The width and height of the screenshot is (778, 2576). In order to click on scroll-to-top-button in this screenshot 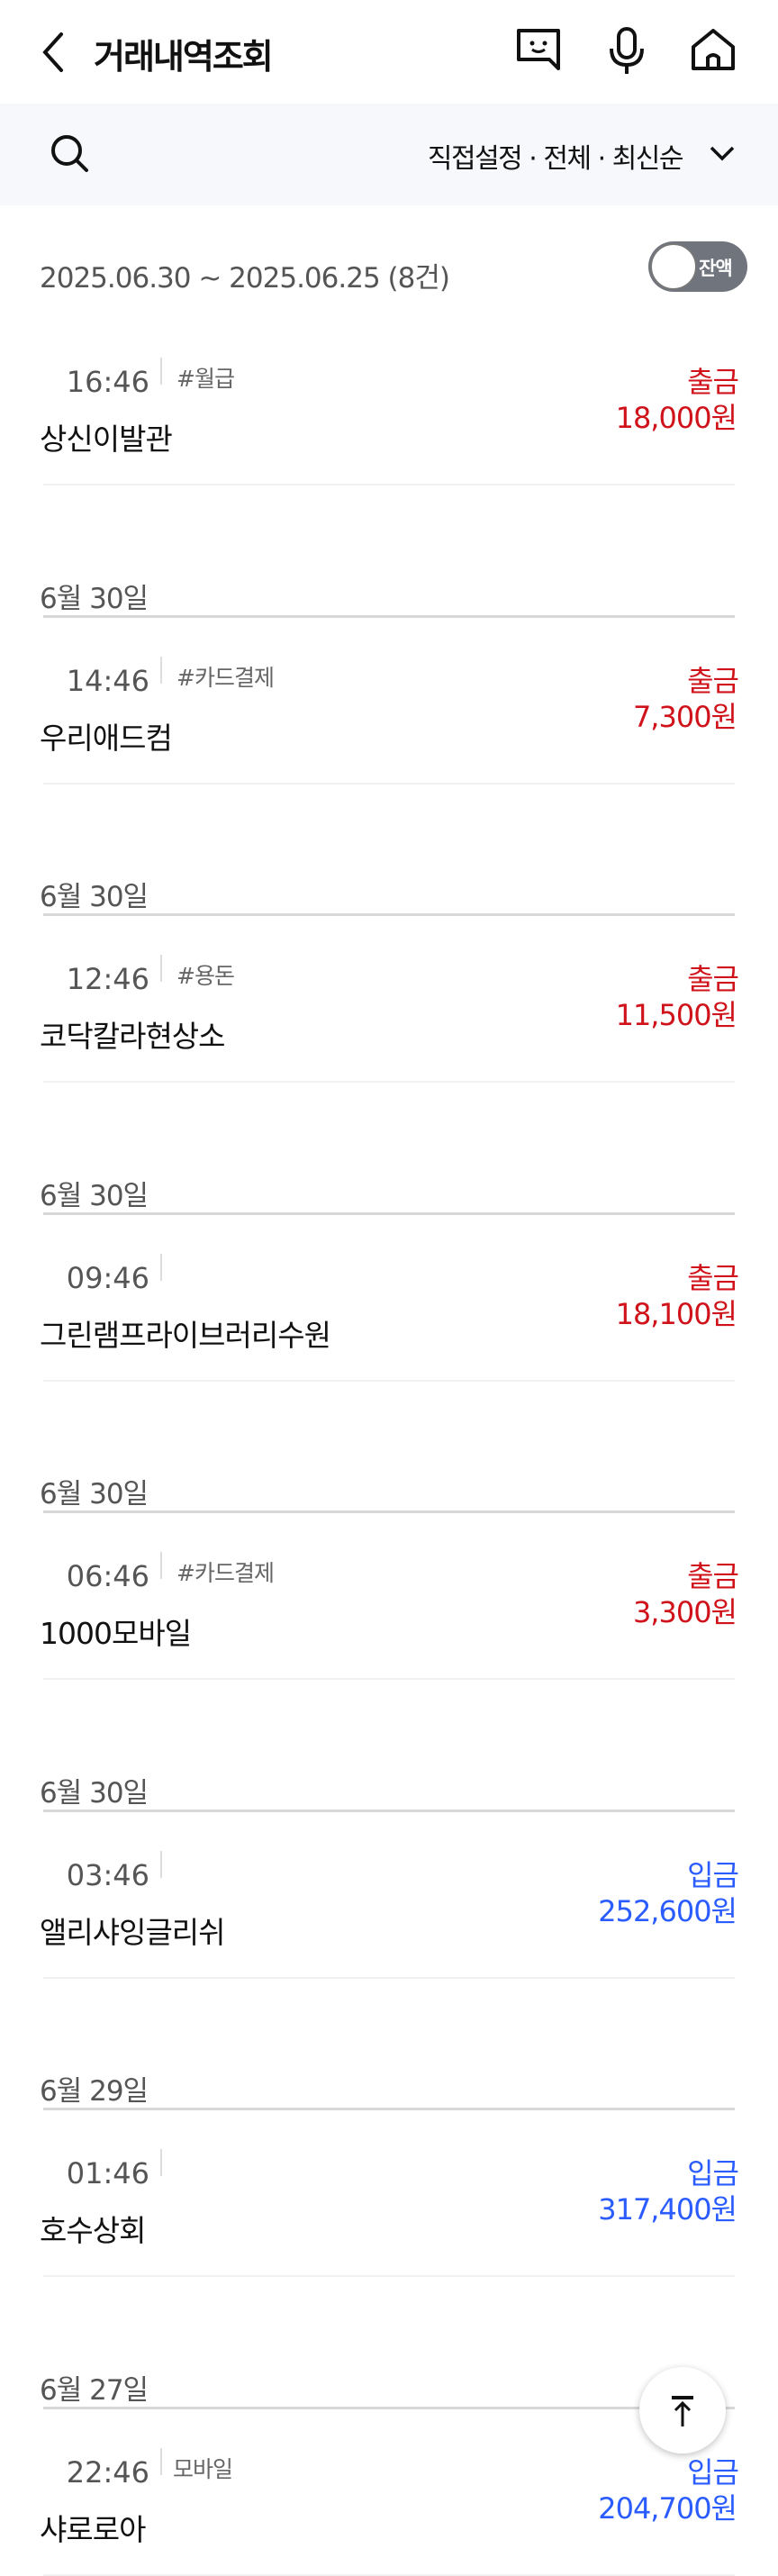, I will do `click(682, 2410)`.